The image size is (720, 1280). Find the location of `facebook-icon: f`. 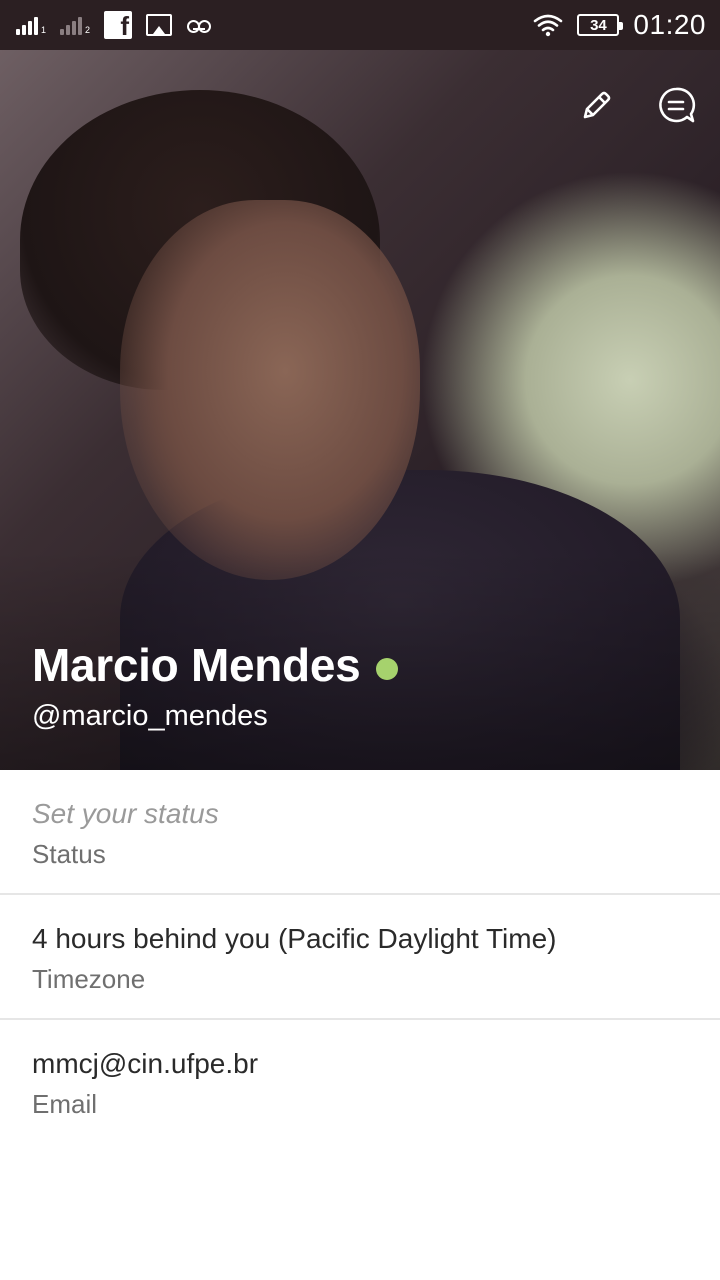

facebook-icon: f is located at coordinates (118, 25).